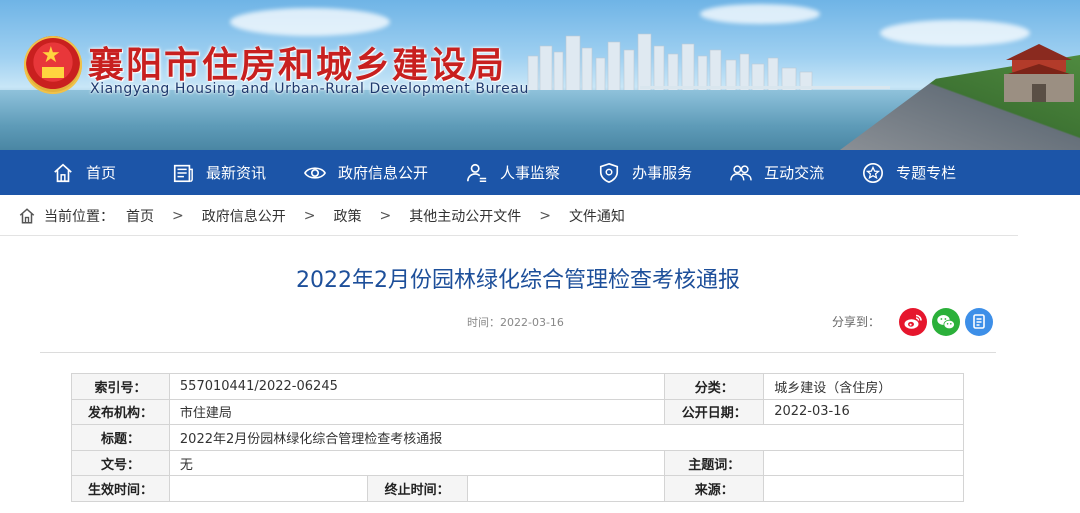  What do you see at coordinates (863, 488) in the screenshot?
I see `source-value` at bounding box center [863, 488].